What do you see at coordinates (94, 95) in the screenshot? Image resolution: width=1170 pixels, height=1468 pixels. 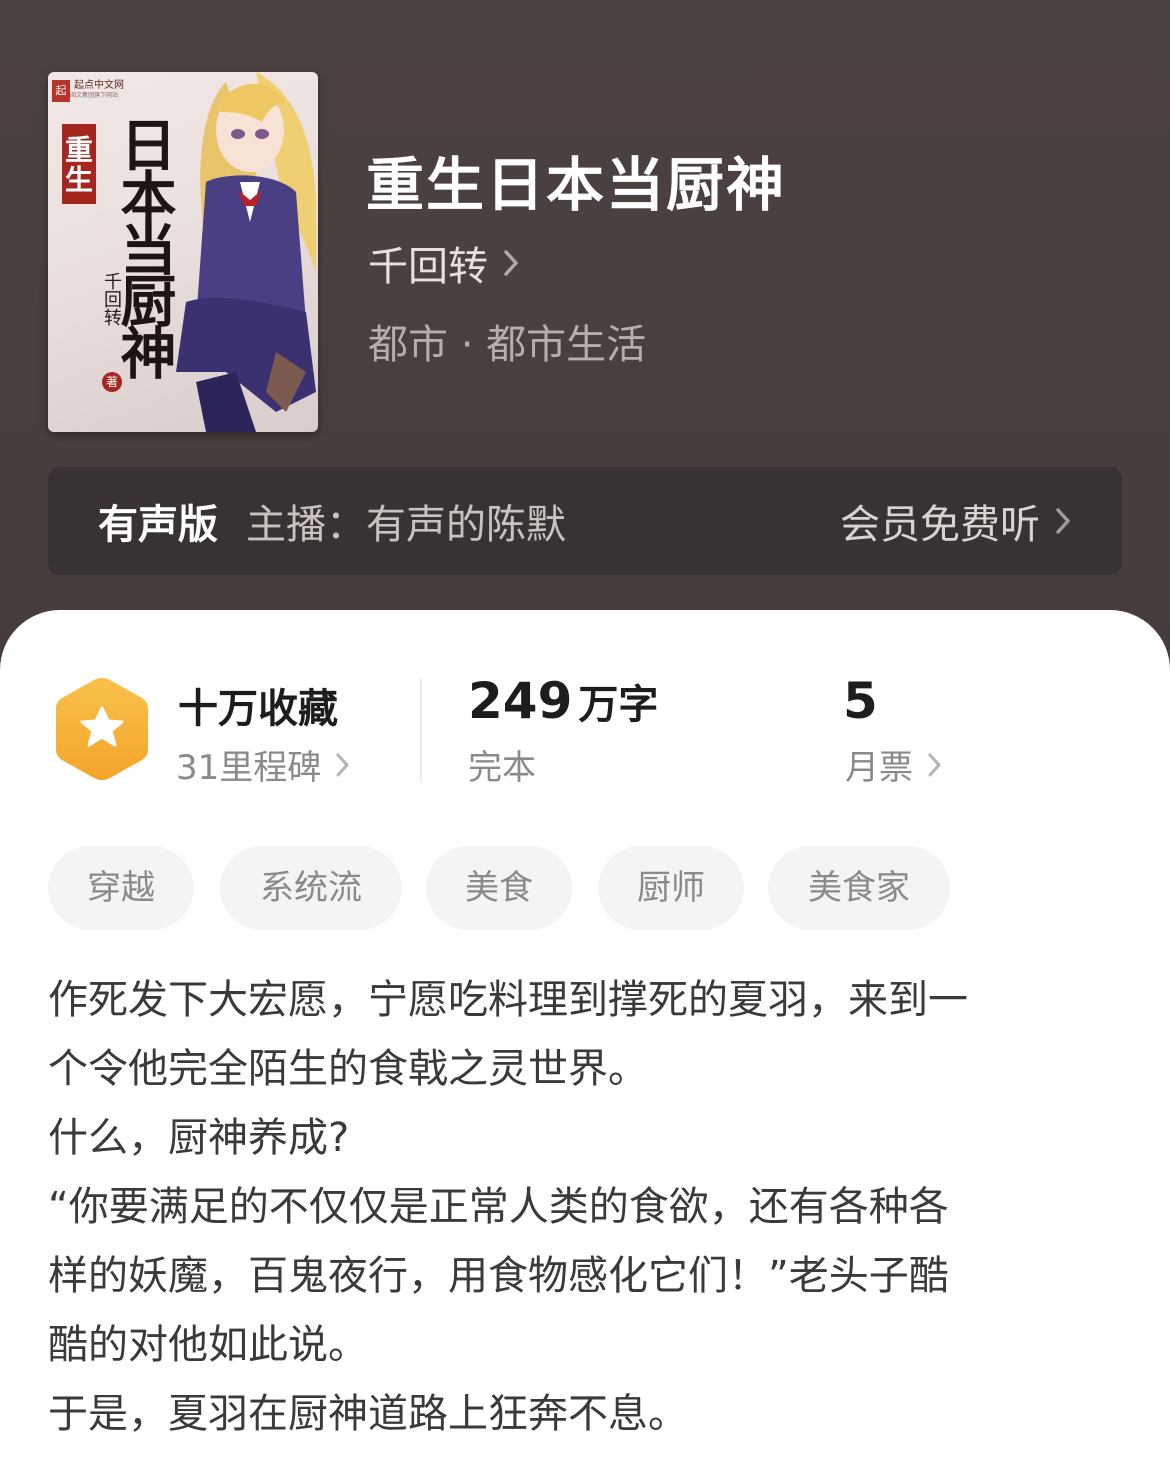 I see `publisher-tagline: 阅文集团旗下网站` at bounding box center [94, 95].